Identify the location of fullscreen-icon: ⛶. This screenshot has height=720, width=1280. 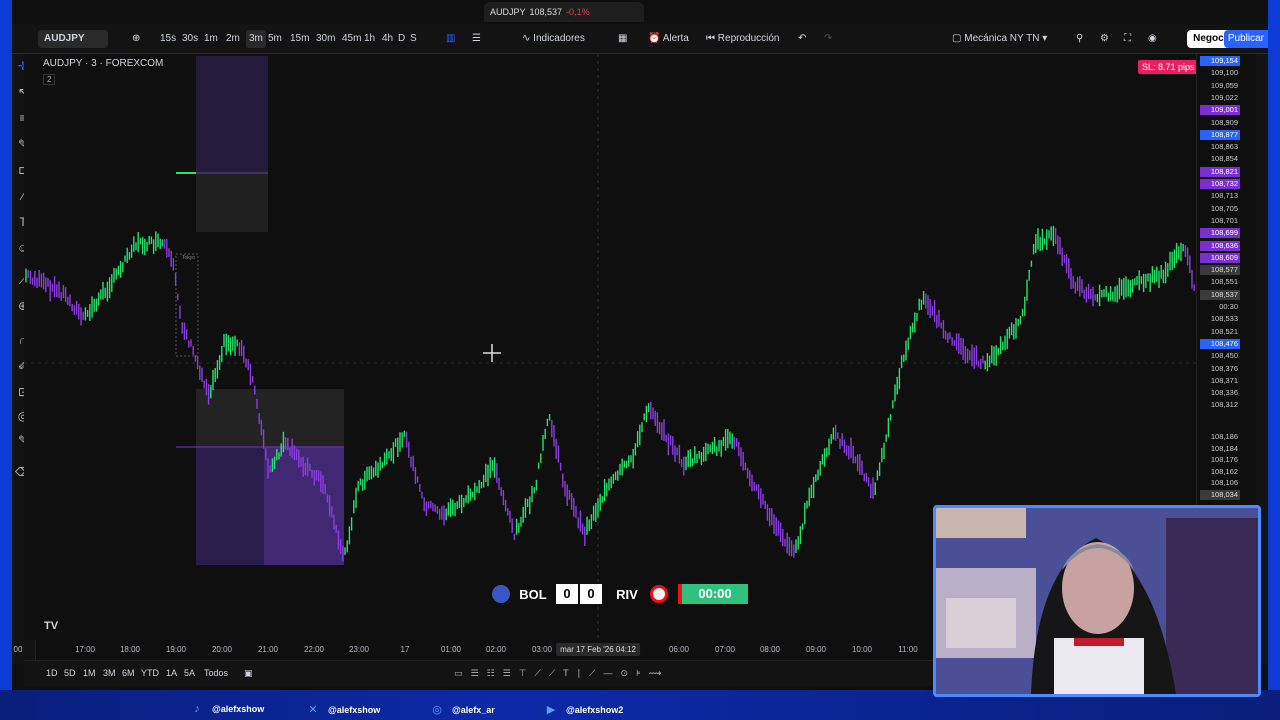
(1127, 39).